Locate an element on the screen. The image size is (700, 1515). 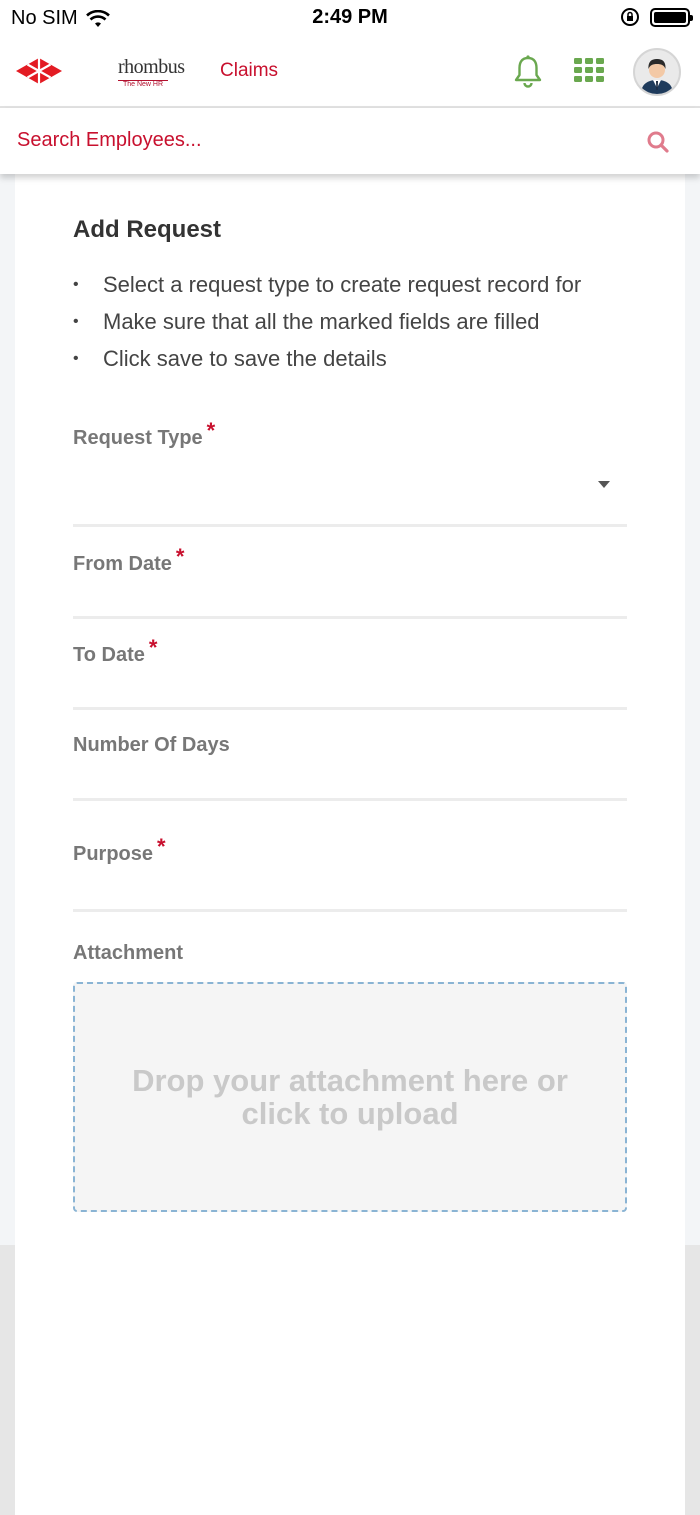
purpose-field: Purpose * is located at coordinates (350, 873).